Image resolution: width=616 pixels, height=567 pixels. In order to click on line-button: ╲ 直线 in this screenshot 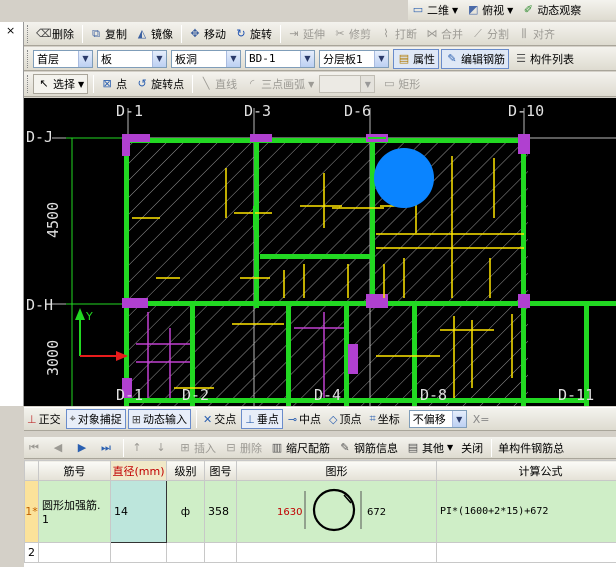, I will do `click(218, 84)`.